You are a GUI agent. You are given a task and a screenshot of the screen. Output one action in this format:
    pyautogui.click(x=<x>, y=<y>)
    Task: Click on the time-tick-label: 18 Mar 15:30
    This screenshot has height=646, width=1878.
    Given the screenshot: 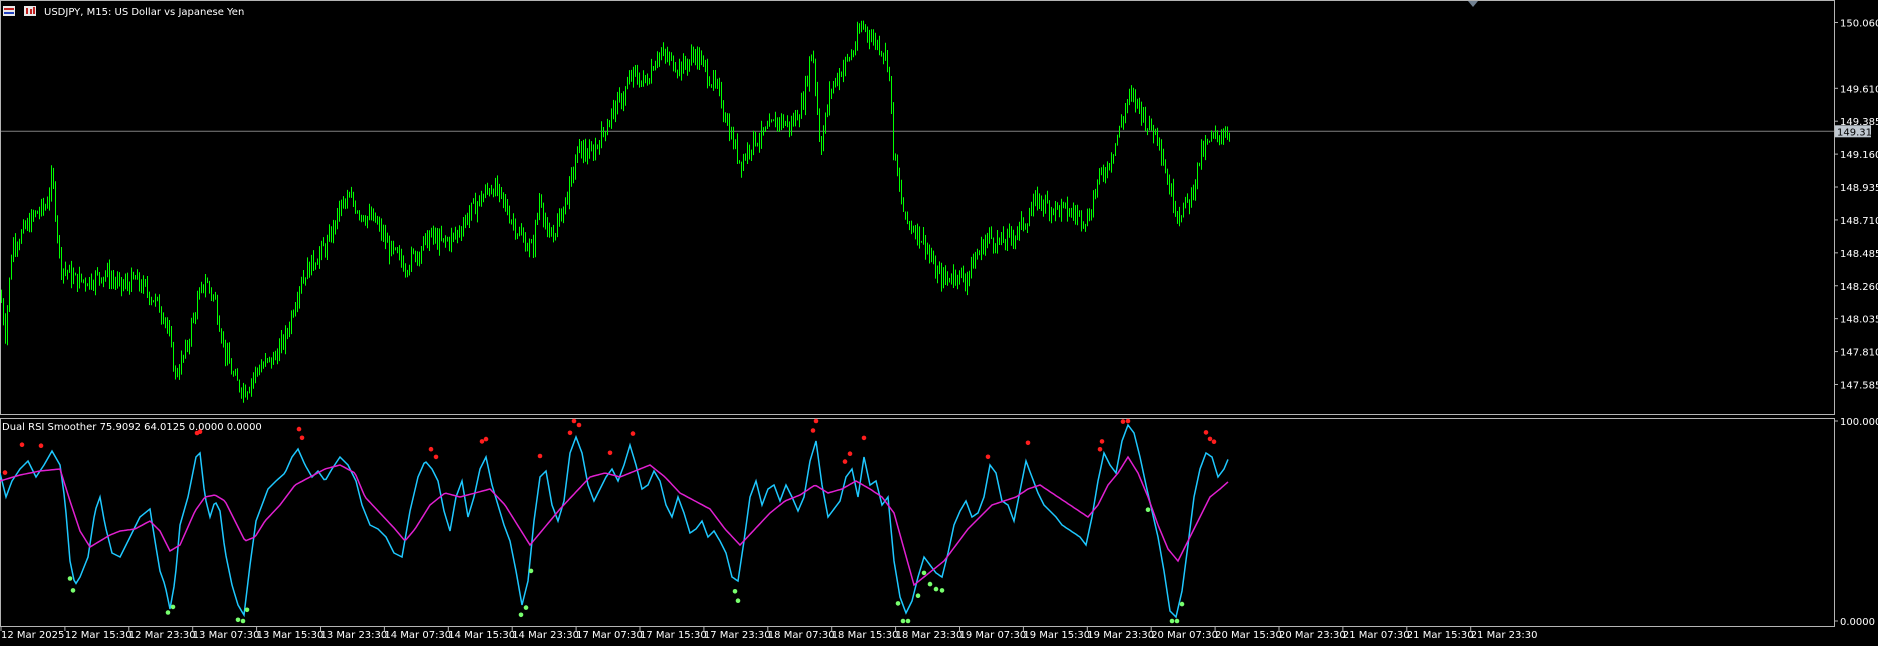 What is the action you would take?
    pyautogui.click(x=865, y=635)
    